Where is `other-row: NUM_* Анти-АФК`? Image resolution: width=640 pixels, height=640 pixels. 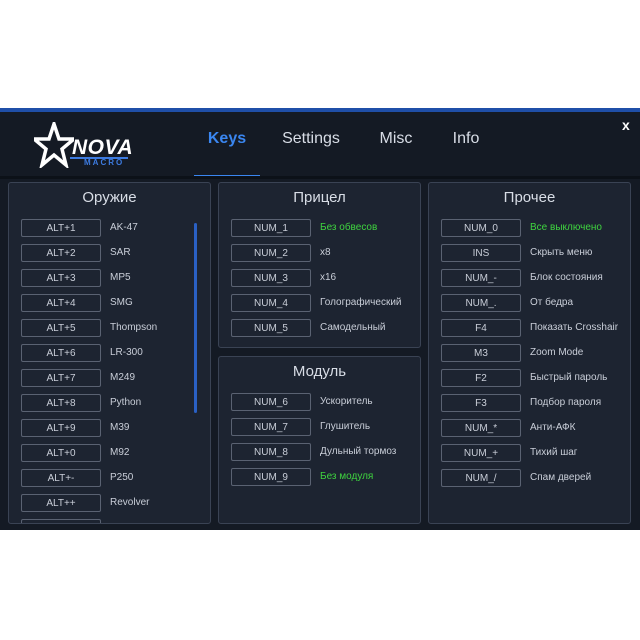 other-row: NUM_* Анти-АФК is located at coordinates (535, 429).